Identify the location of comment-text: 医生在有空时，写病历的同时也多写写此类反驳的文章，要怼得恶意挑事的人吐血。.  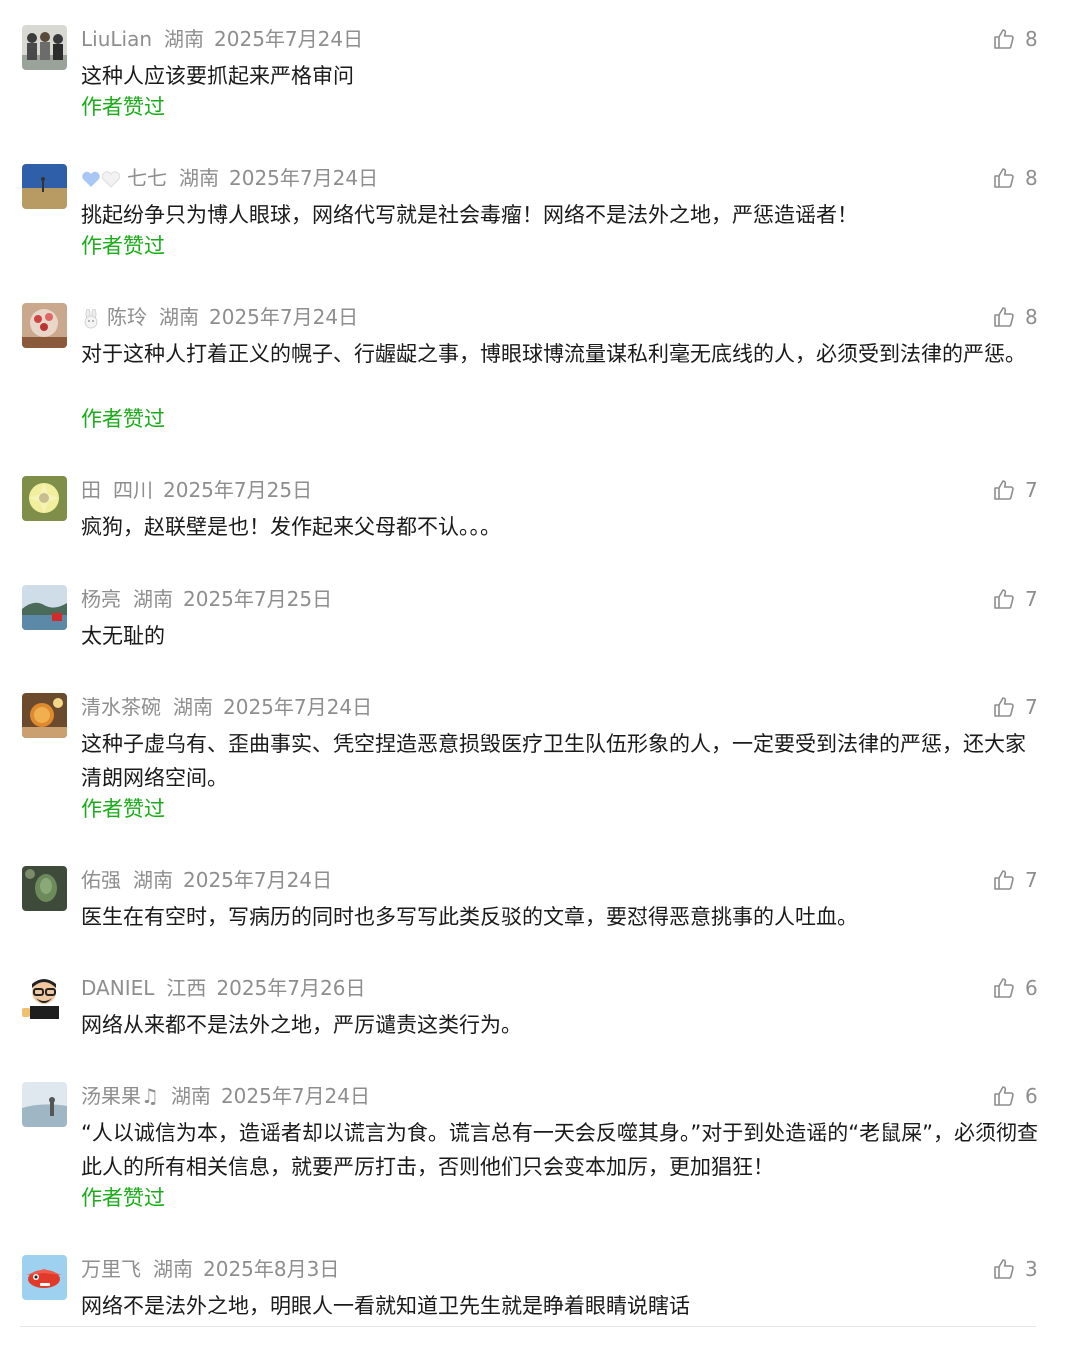
(469, 917).